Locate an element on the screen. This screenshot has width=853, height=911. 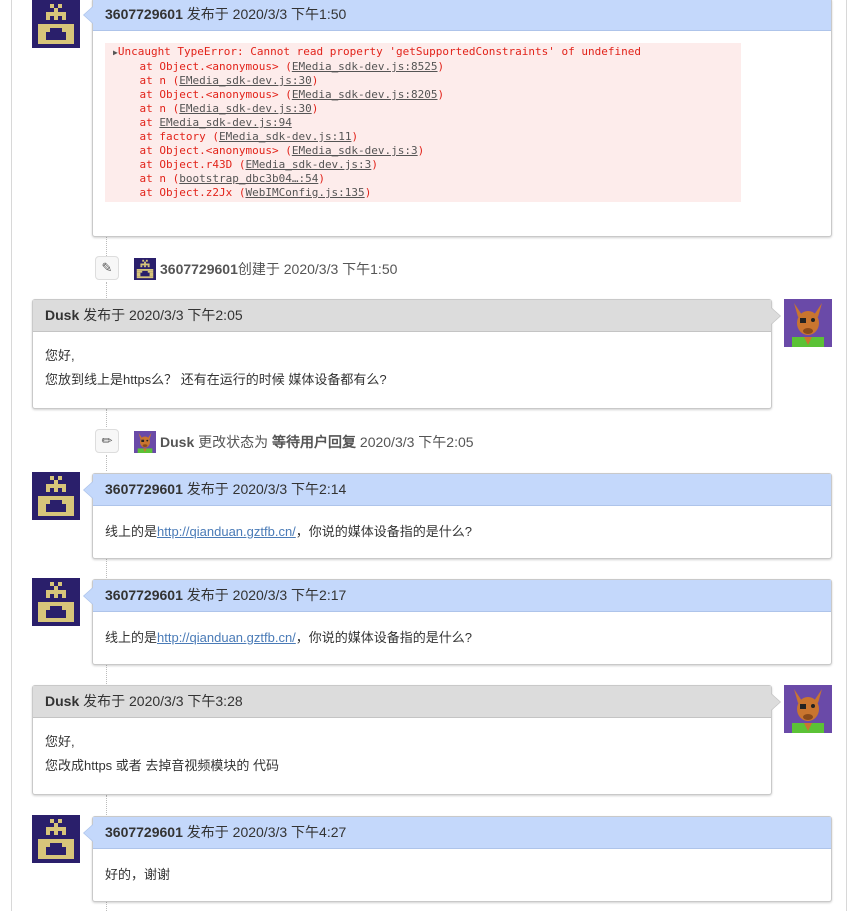
post-meta: 发布于 2020/3/3 下午4:27 is located at coordinates (266, 832).